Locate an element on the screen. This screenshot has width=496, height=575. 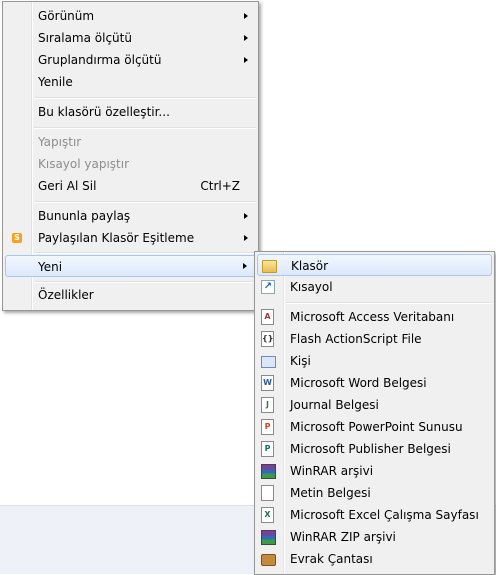
menu-item-label: Microsoft Access Veritabanı is located at coordinates (372, 317).